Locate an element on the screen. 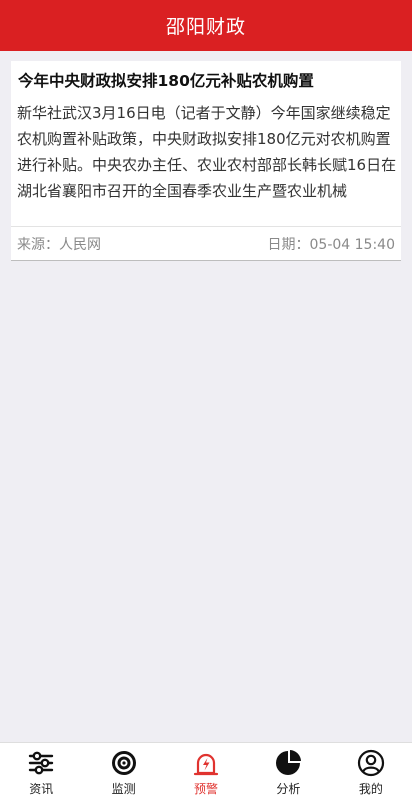  top-header: 邵阳财政 is located at coordinates (206, 25).